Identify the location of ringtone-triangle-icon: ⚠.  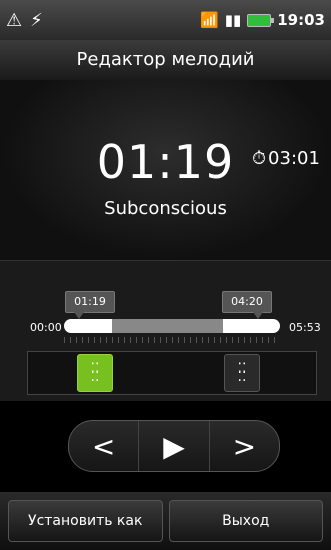
(14, 20).